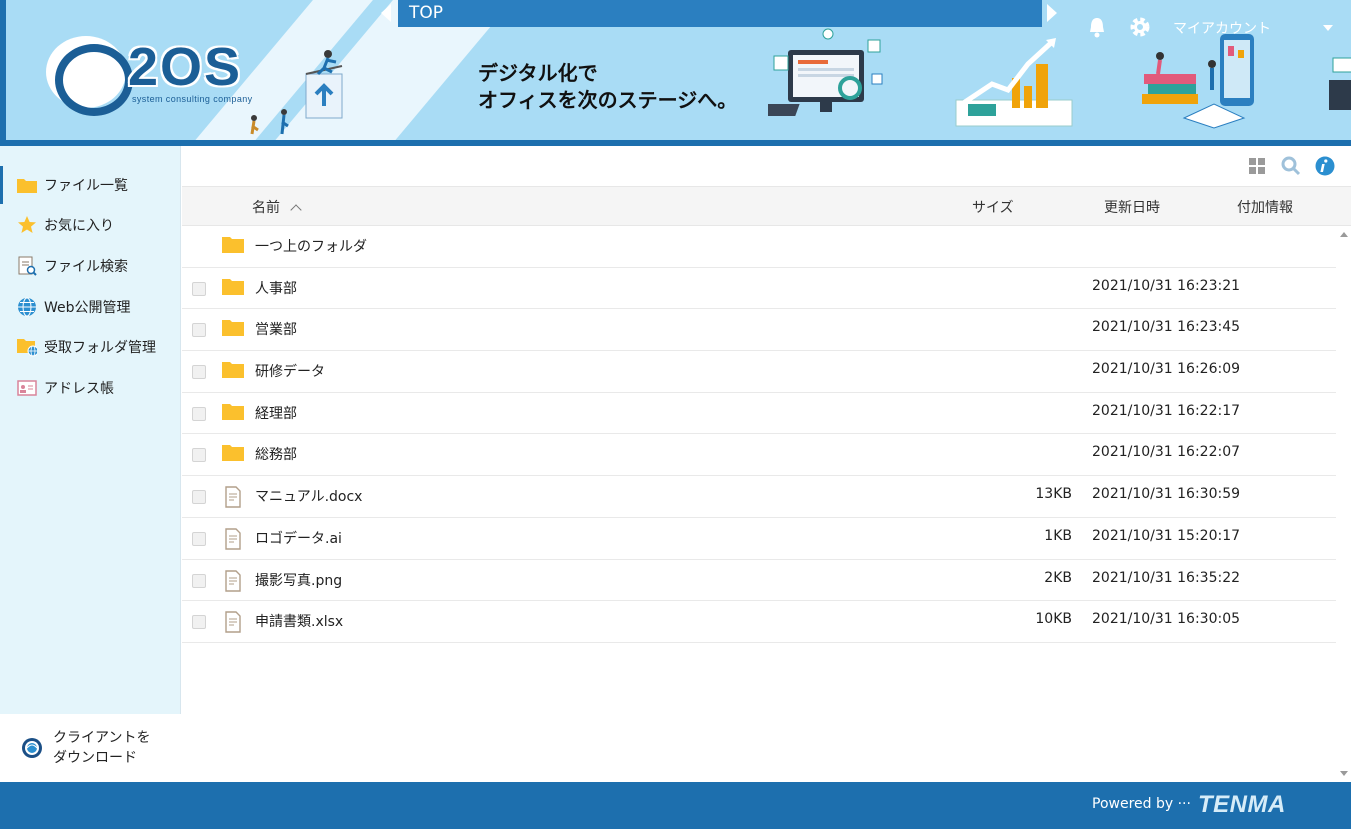 The width and height of the screenshot is (1351, 829). Describe the element at coordinates (296, 210) in the screenshot. I see `sort-ascending-icon` at that location.